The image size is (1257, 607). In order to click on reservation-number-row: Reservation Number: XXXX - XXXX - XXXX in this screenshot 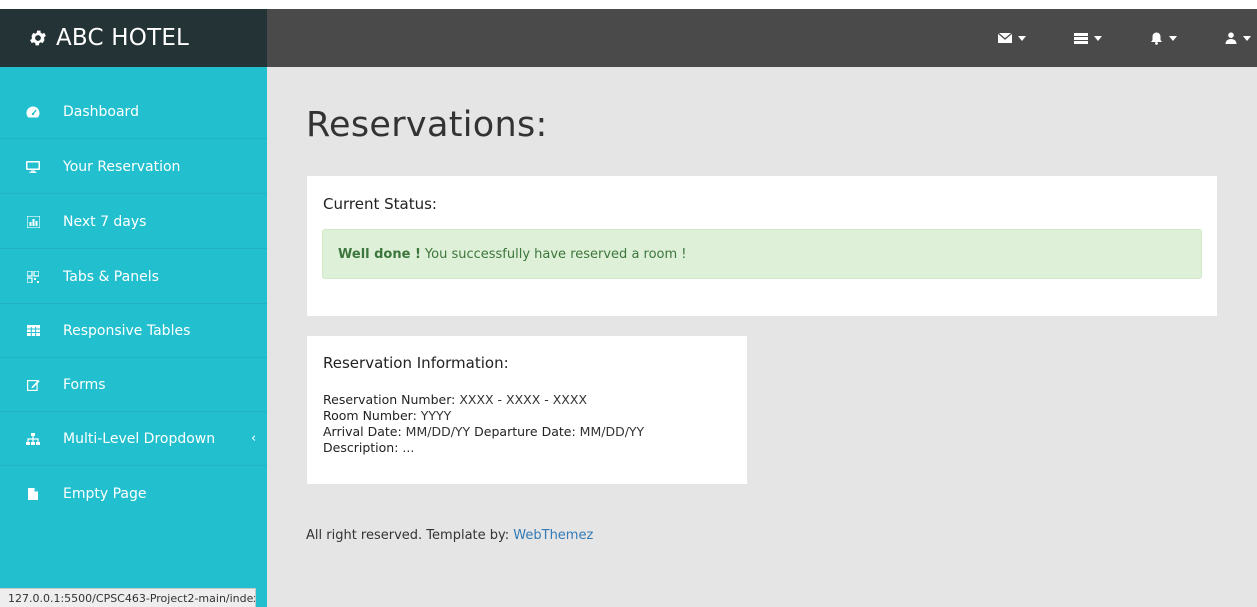, I will do `click(483, 400)`.